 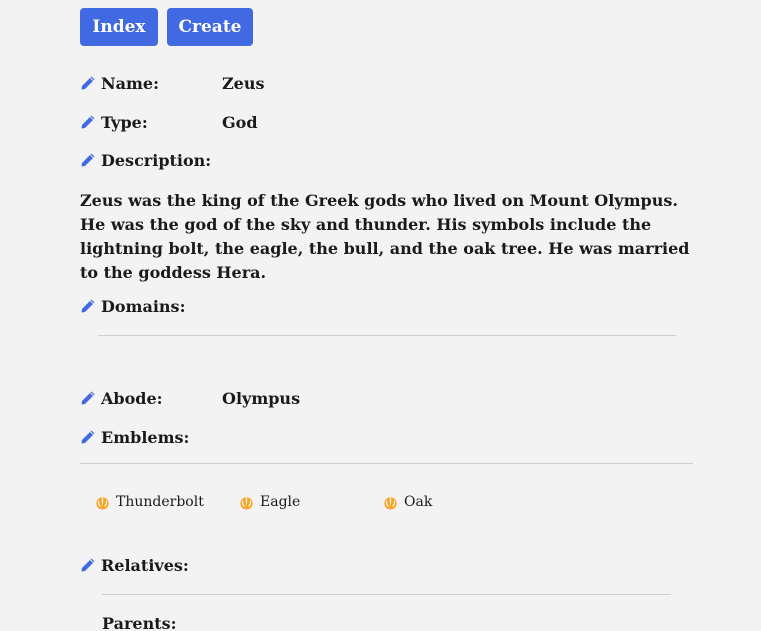 What do you see at coordinates (386, 463) in the screenshot?
I see `emblems-divider` at bounding box center [386, 463].